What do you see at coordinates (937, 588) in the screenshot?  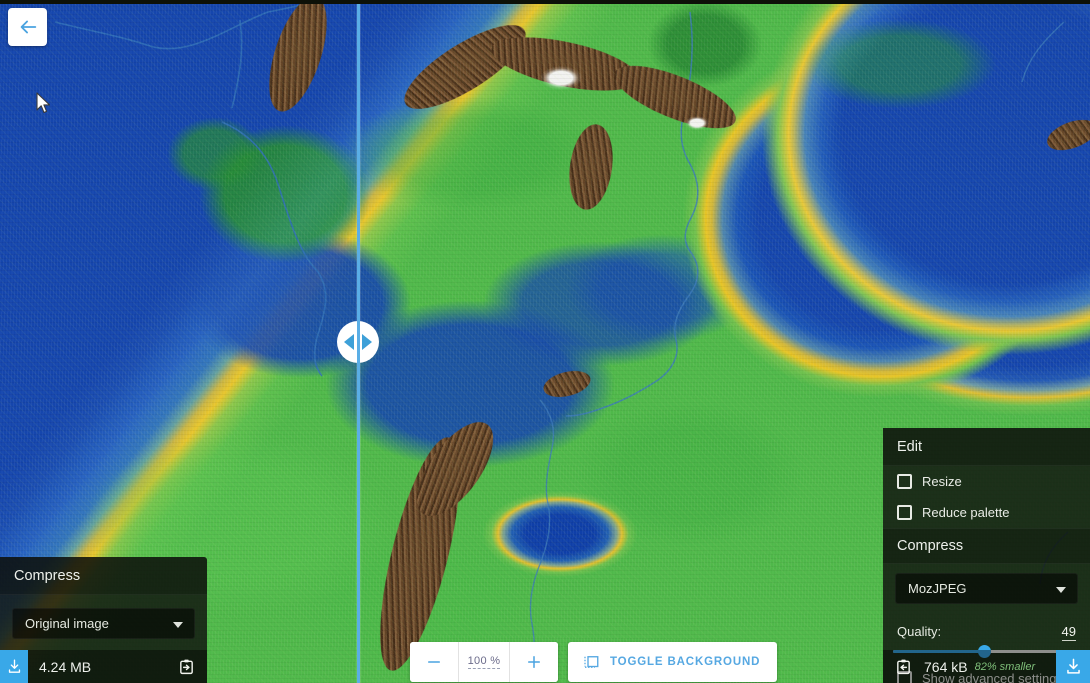 I see `right-codec-select-value: MozJPEG` at bounding box center [937, 588].